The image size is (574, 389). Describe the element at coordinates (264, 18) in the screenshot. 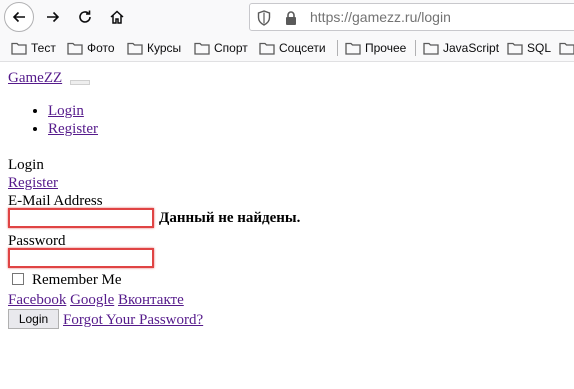

I see `shield-icon` at that location.